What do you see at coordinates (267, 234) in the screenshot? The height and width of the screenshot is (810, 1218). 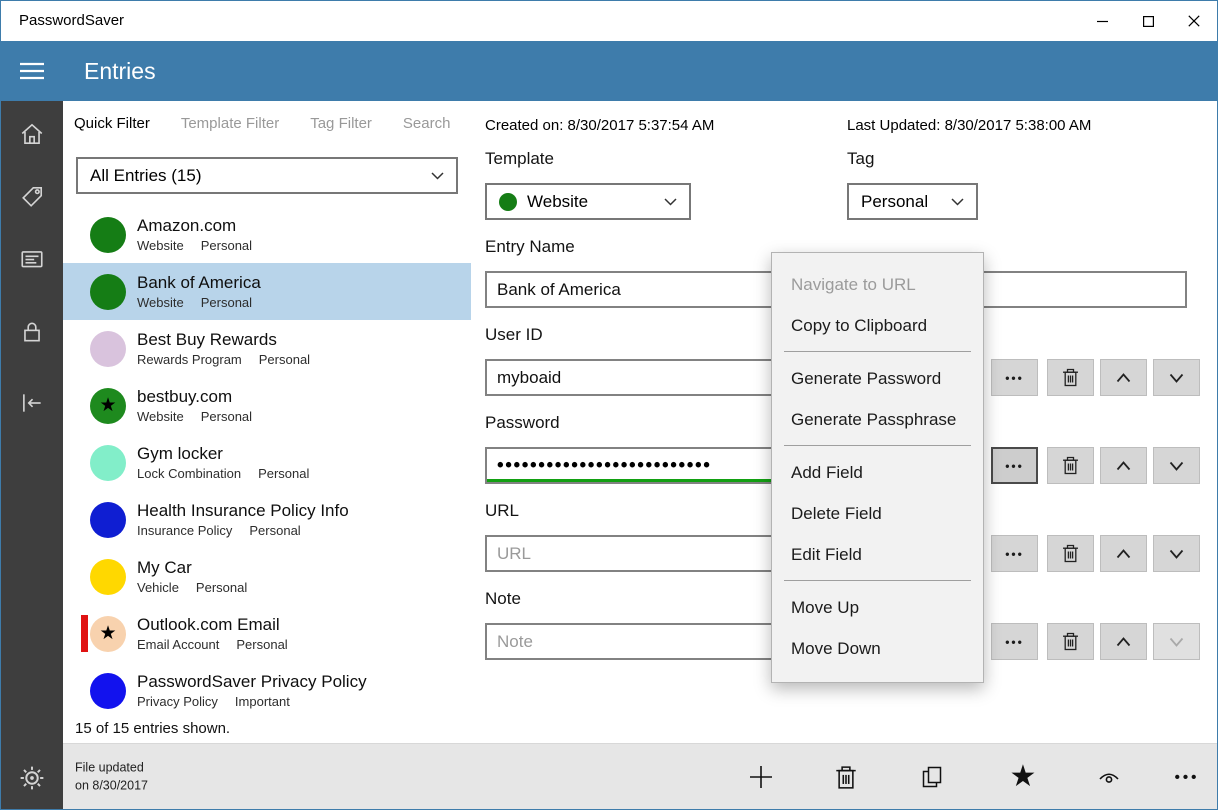 I see `list-item: Amazon.com Website Personal` at bounding box center [267, 234].